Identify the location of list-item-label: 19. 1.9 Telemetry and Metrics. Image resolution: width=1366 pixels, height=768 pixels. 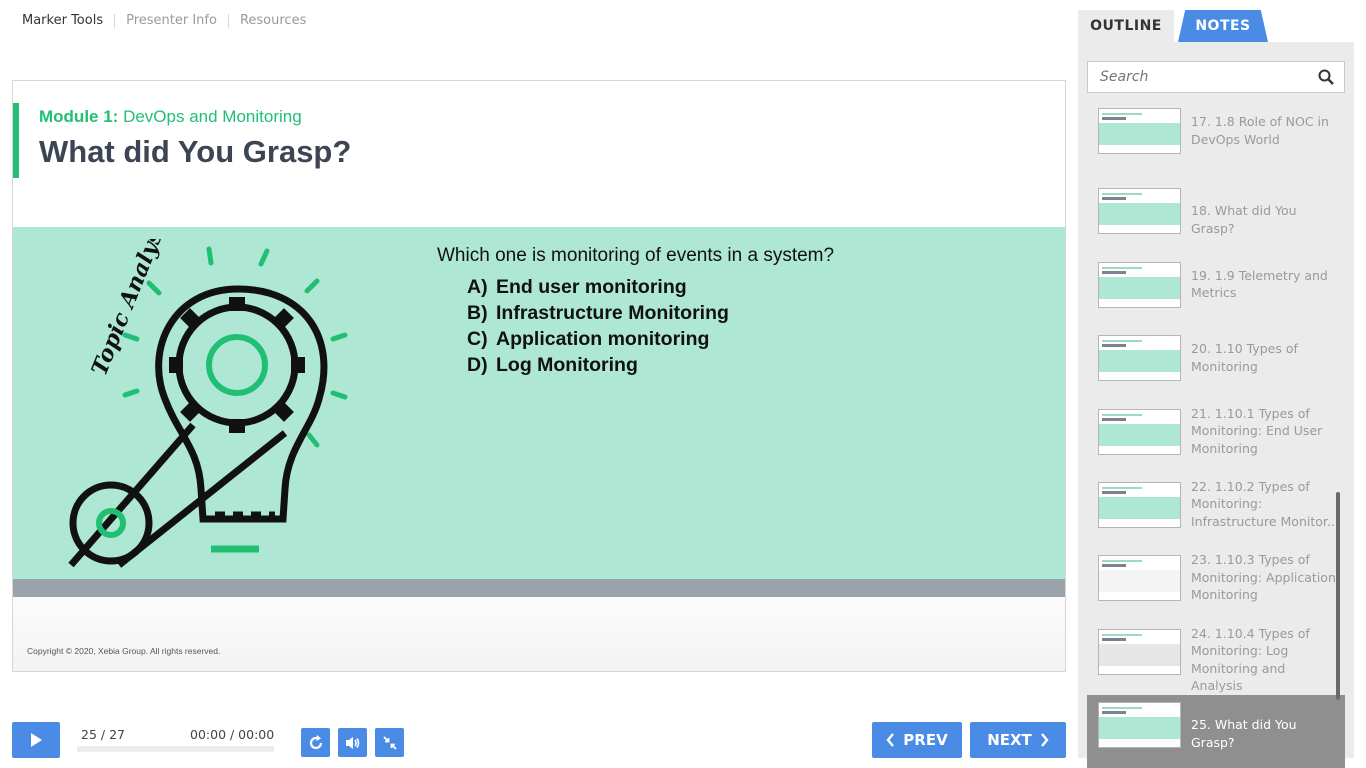
(1259, 284).